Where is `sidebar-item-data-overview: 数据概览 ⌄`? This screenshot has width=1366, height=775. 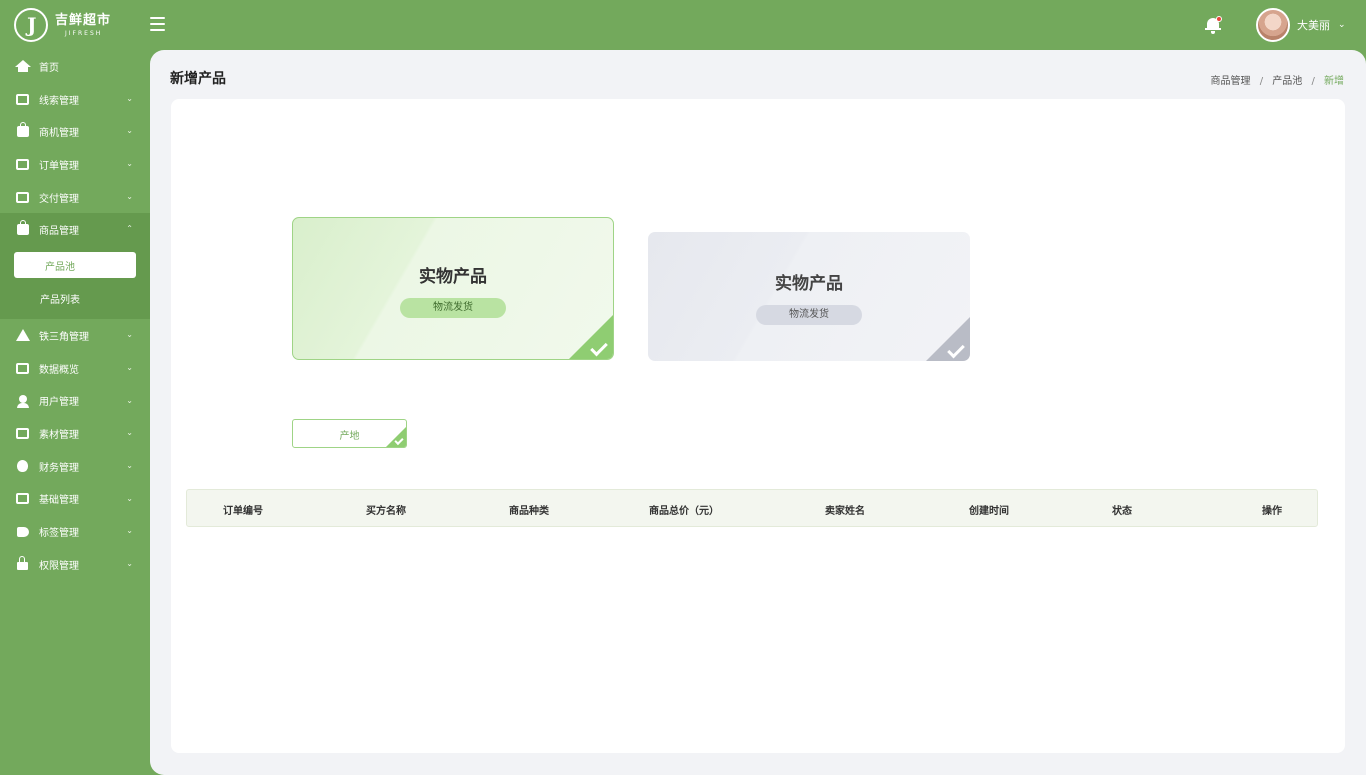
sidebar-item-data-overview: 数据概览 ⌄ is located at coordinates (75, 368).